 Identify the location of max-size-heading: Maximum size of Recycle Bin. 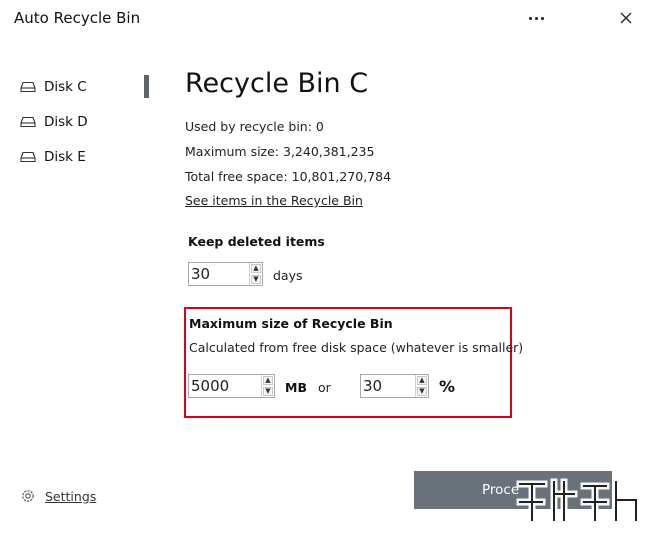
(291, 323).